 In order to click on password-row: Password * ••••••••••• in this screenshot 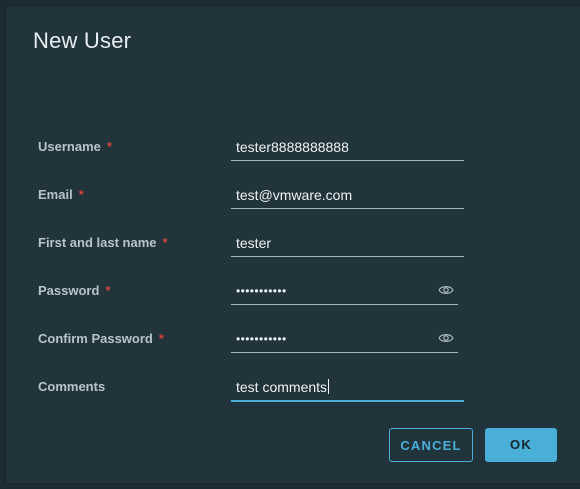, I will do `click(253, 297)`.